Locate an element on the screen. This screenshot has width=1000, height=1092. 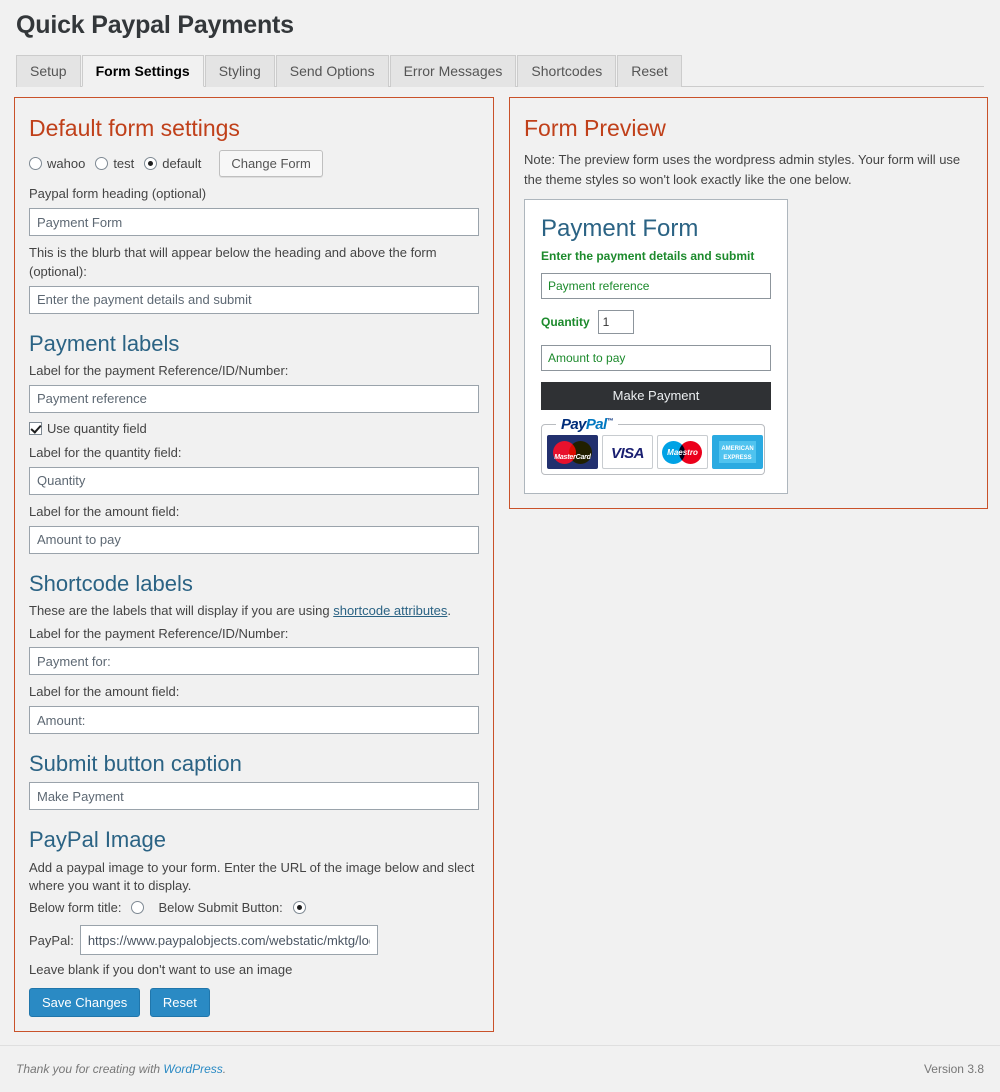
tab-reset: Reset is located at coordinates (649, 71).